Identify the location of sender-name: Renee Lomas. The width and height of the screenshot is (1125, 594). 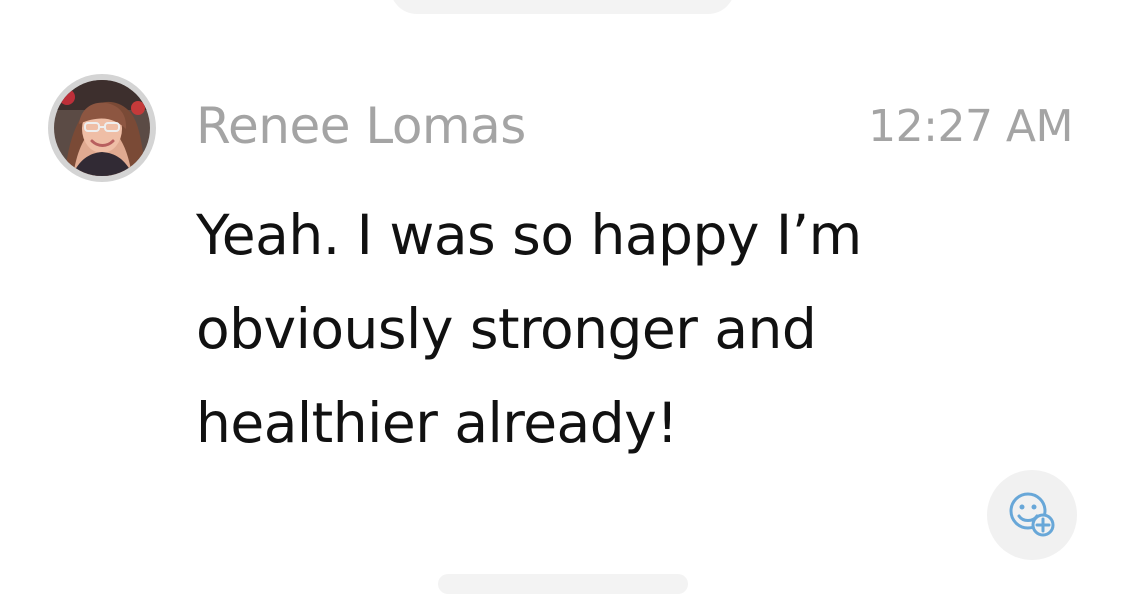
(361, 126).